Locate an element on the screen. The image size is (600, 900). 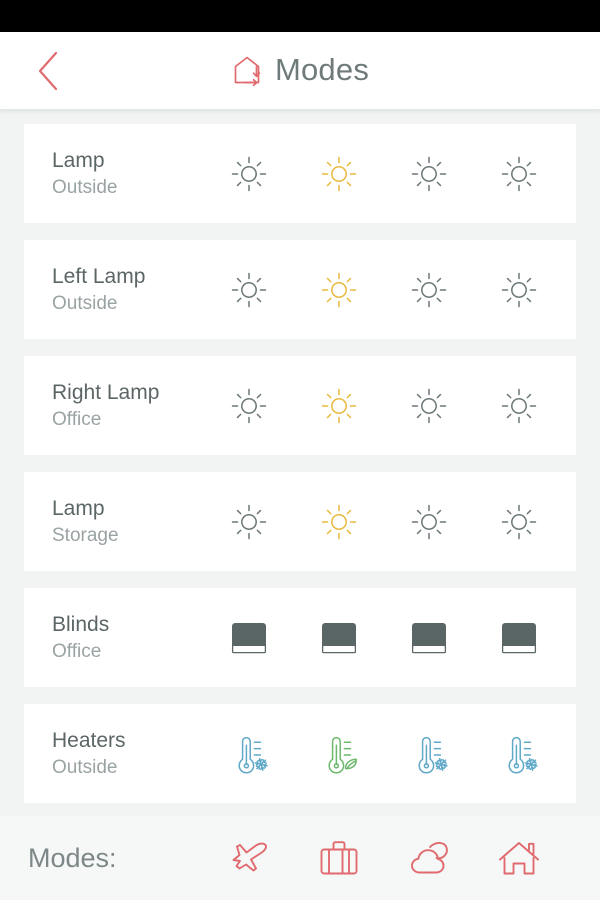
device-name: Blinds is located at coordinates (81, 624).